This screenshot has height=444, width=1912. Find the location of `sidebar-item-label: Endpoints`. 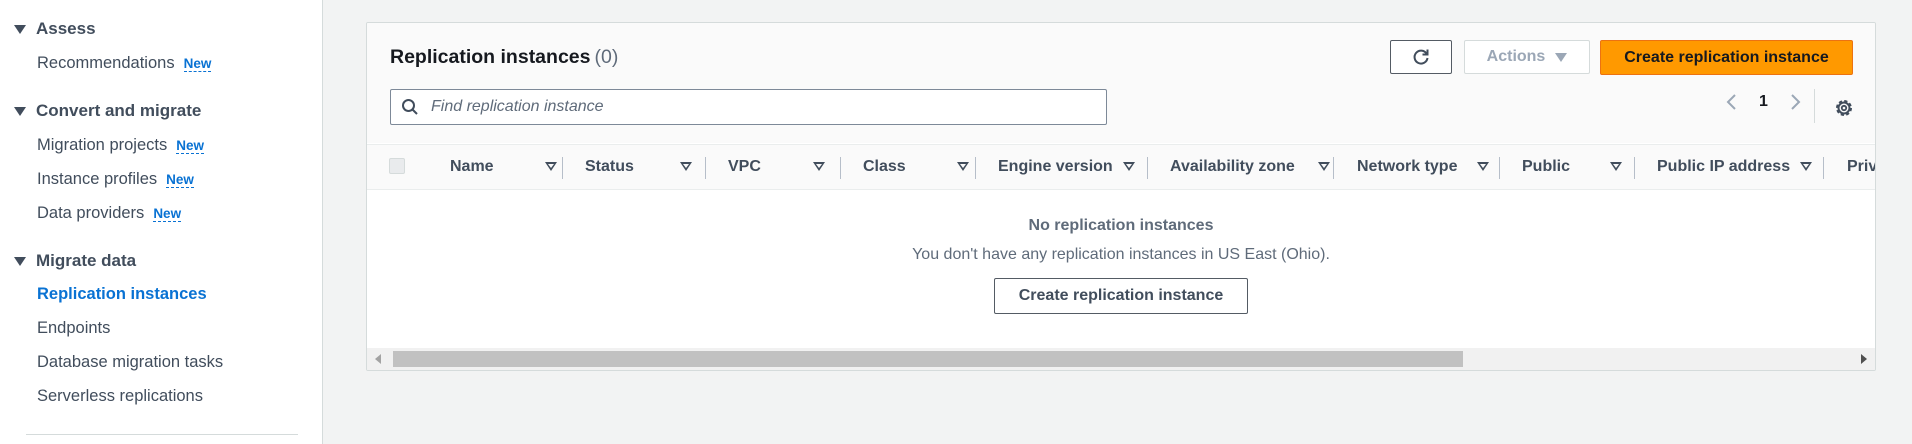

sidebar-item-label: Endpoints is located at coordinates (74, 328).